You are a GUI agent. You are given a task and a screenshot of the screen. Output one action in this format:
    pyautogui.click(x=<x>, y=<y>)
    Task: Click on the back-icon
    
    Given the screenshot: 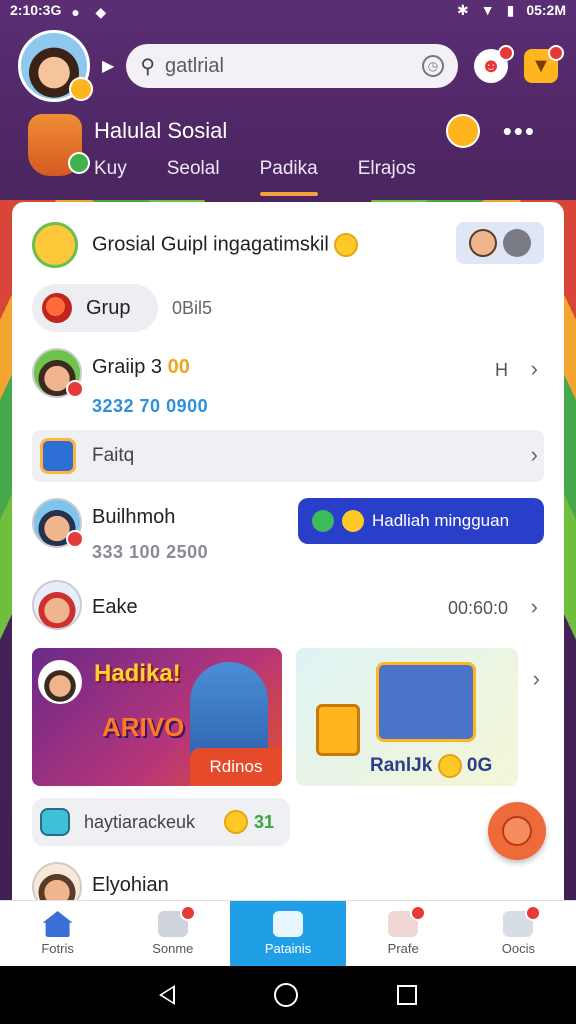 What is the action you would take?
    pyautogui.click(x=167, y=995)
    